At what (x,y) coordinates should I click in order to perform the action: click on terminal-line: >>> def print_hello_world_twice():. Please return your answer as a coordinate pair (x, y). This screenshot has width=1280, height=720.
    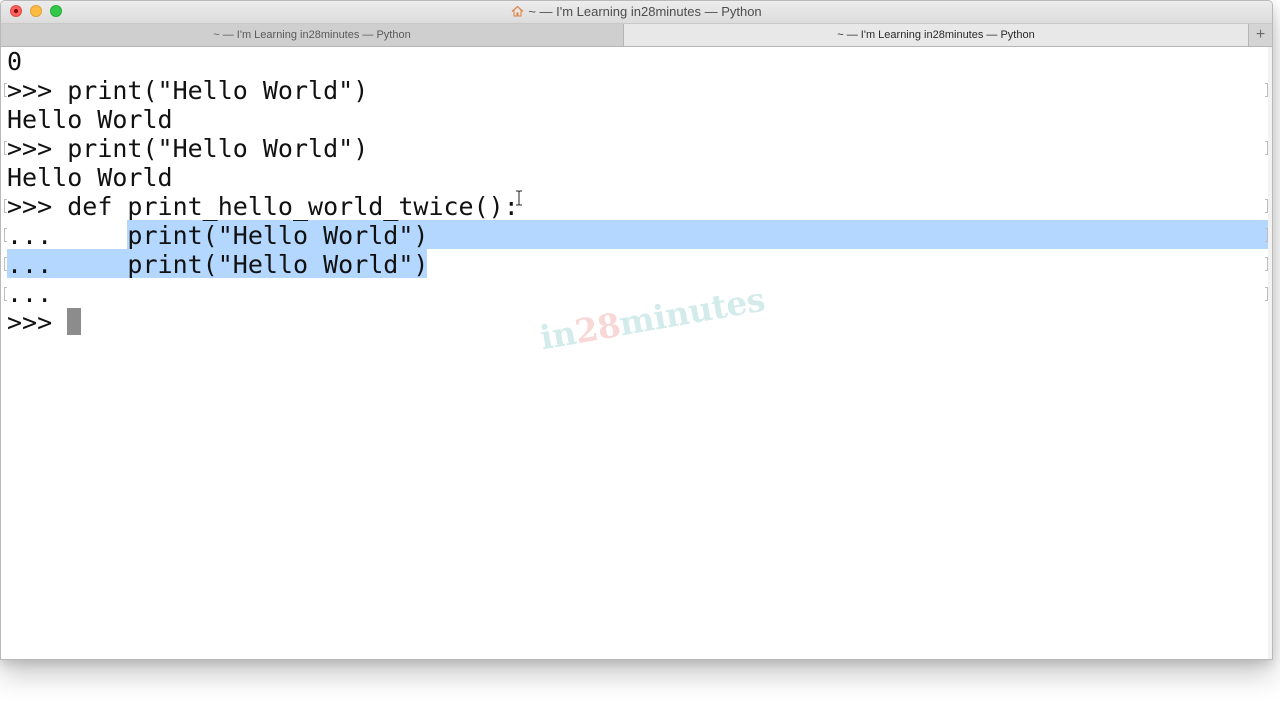
    Looking at the image, I should click on (263, 206).